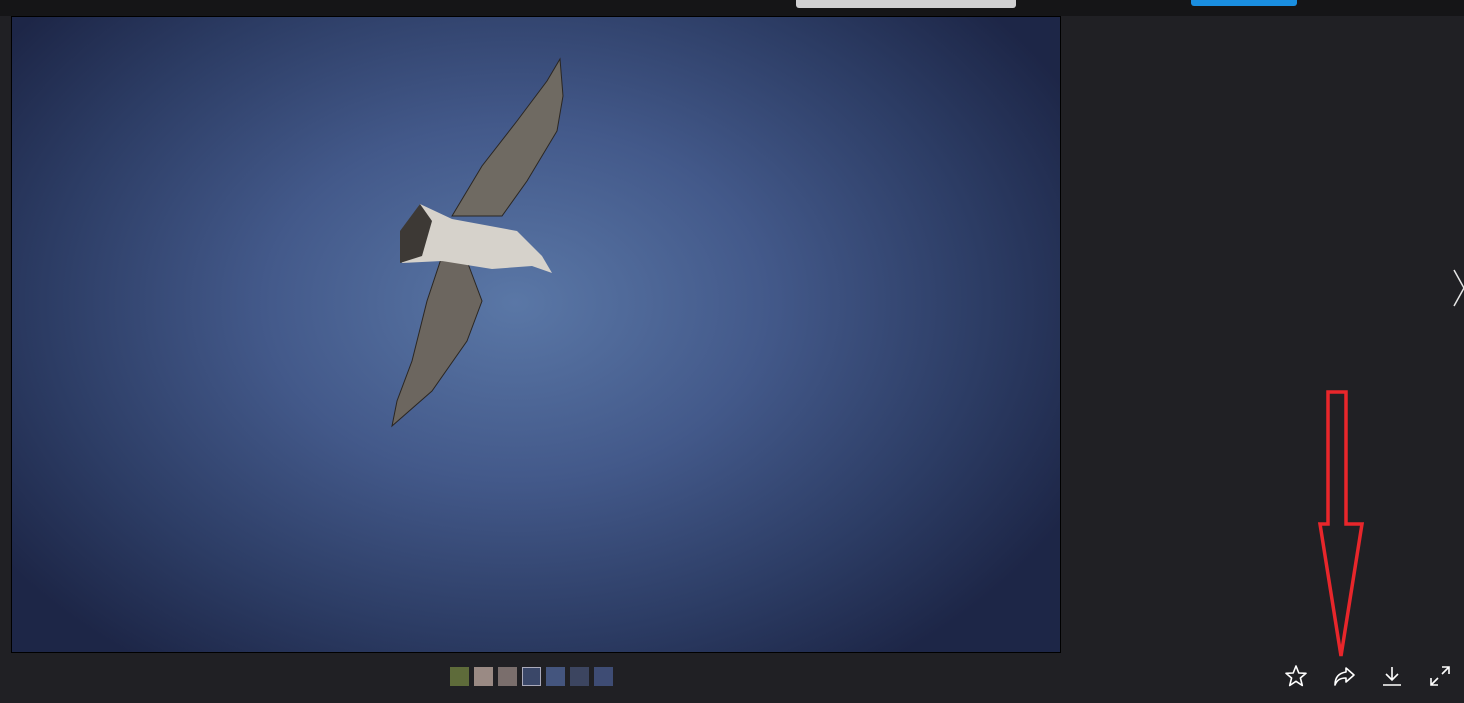 This screenshot has height=703, width=1464. What do you see at coordinates (1342, 527) in the screenshot?
I see `annotation-arrow` at bounding box center [1342, 527].